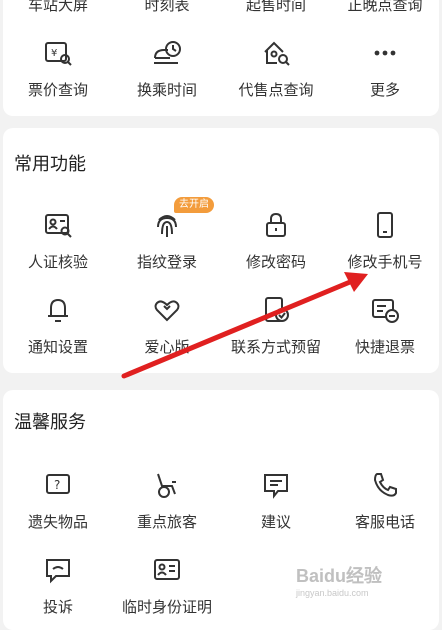 This screenshot has width=442, height=630. Describe the element at coordinates (167, 52) in the screenshot. I see `train-clock-icon` at that location.